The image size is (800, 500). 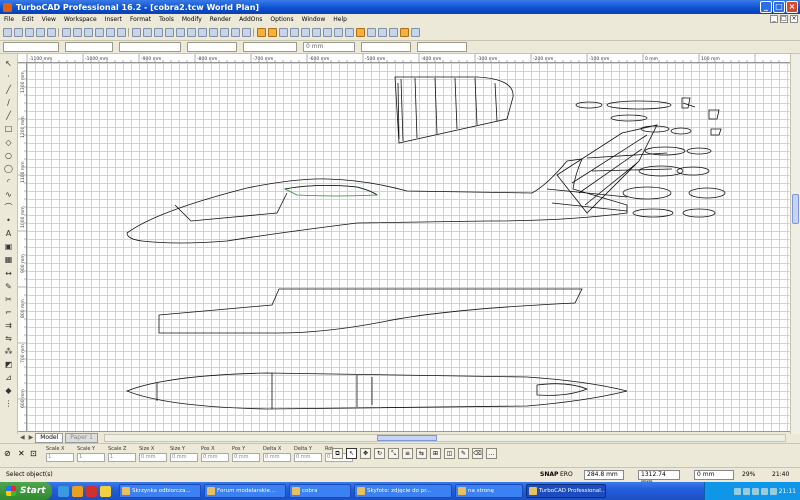 I want to click on pen-style-select, so click(x=150, y=47).